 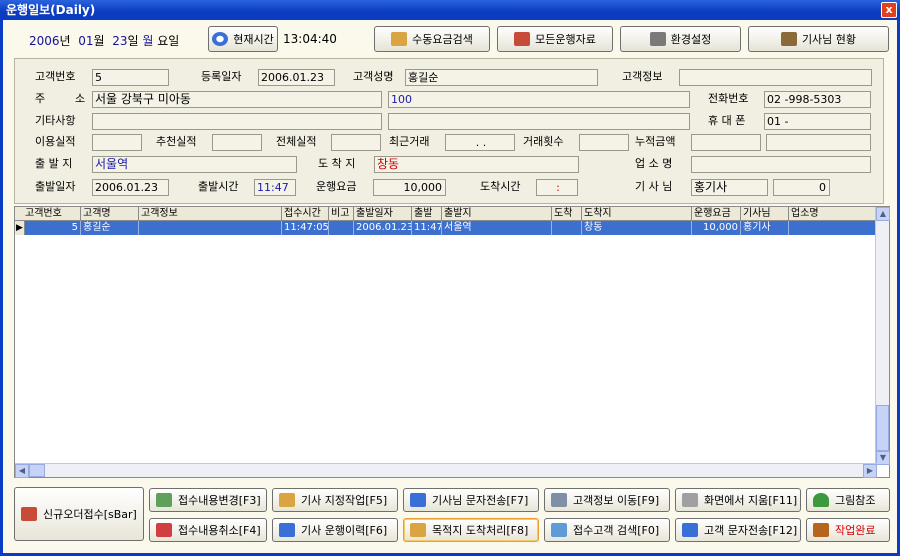 What do you see at coordinates (336, 186) in the screenshot?
I see `label-fare: 운행요금` at bounding box center [336, 186].